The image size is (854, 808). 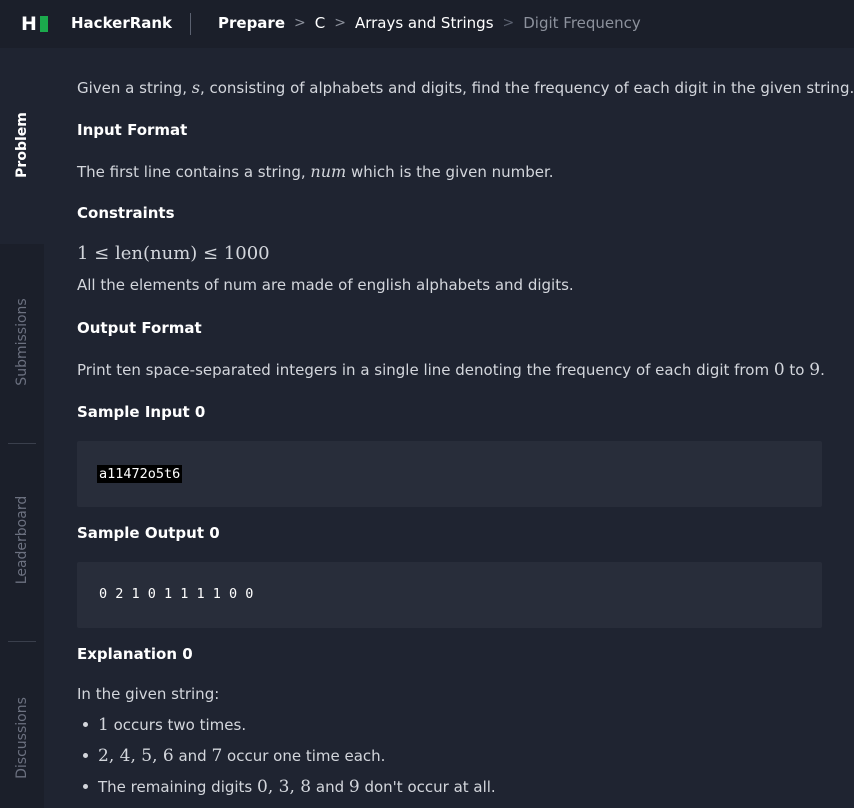 I want to click on bullet-math: 1, so click(x=103, y=725).